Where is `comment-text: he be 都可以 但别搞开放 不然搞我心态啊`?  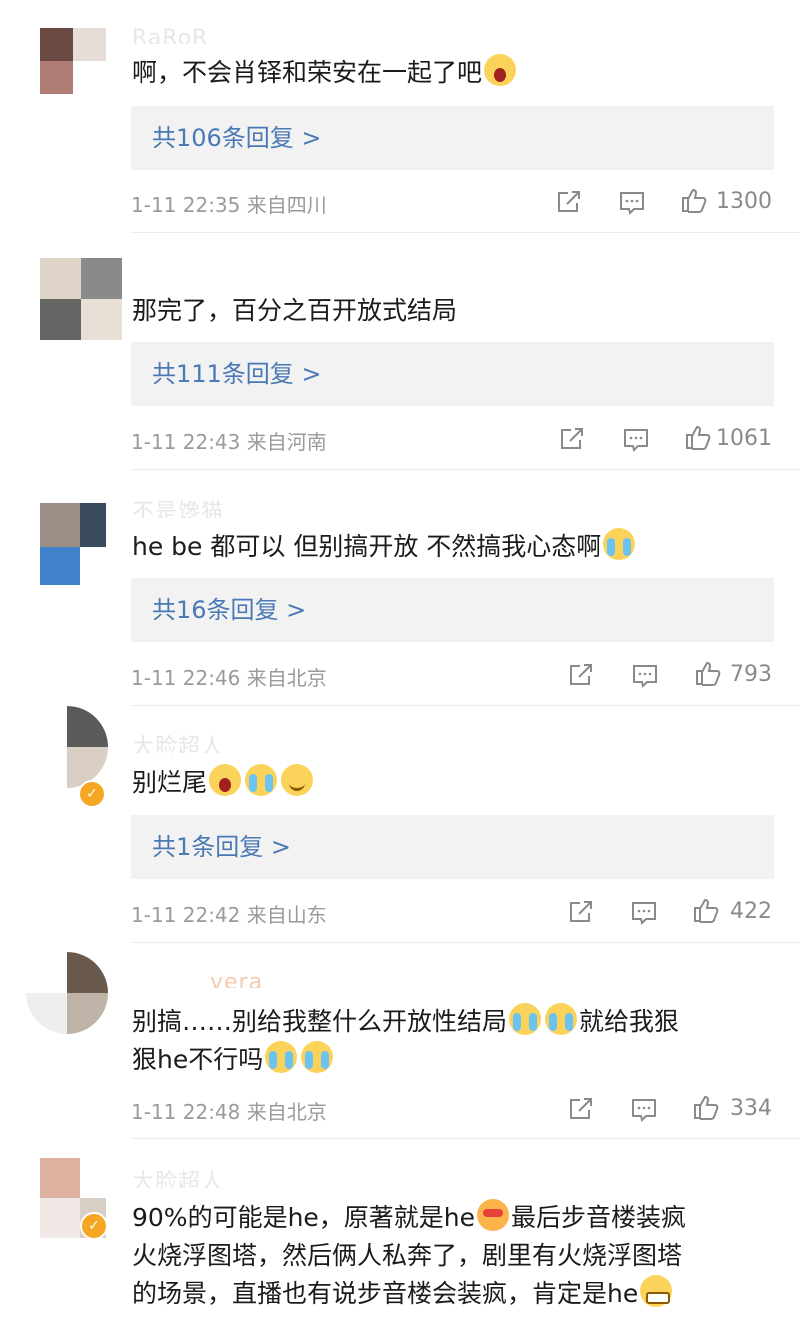
comment-text: he be 都可以 但别搞开放 不然搞我心态啊 is located at coordinates (451, 547).